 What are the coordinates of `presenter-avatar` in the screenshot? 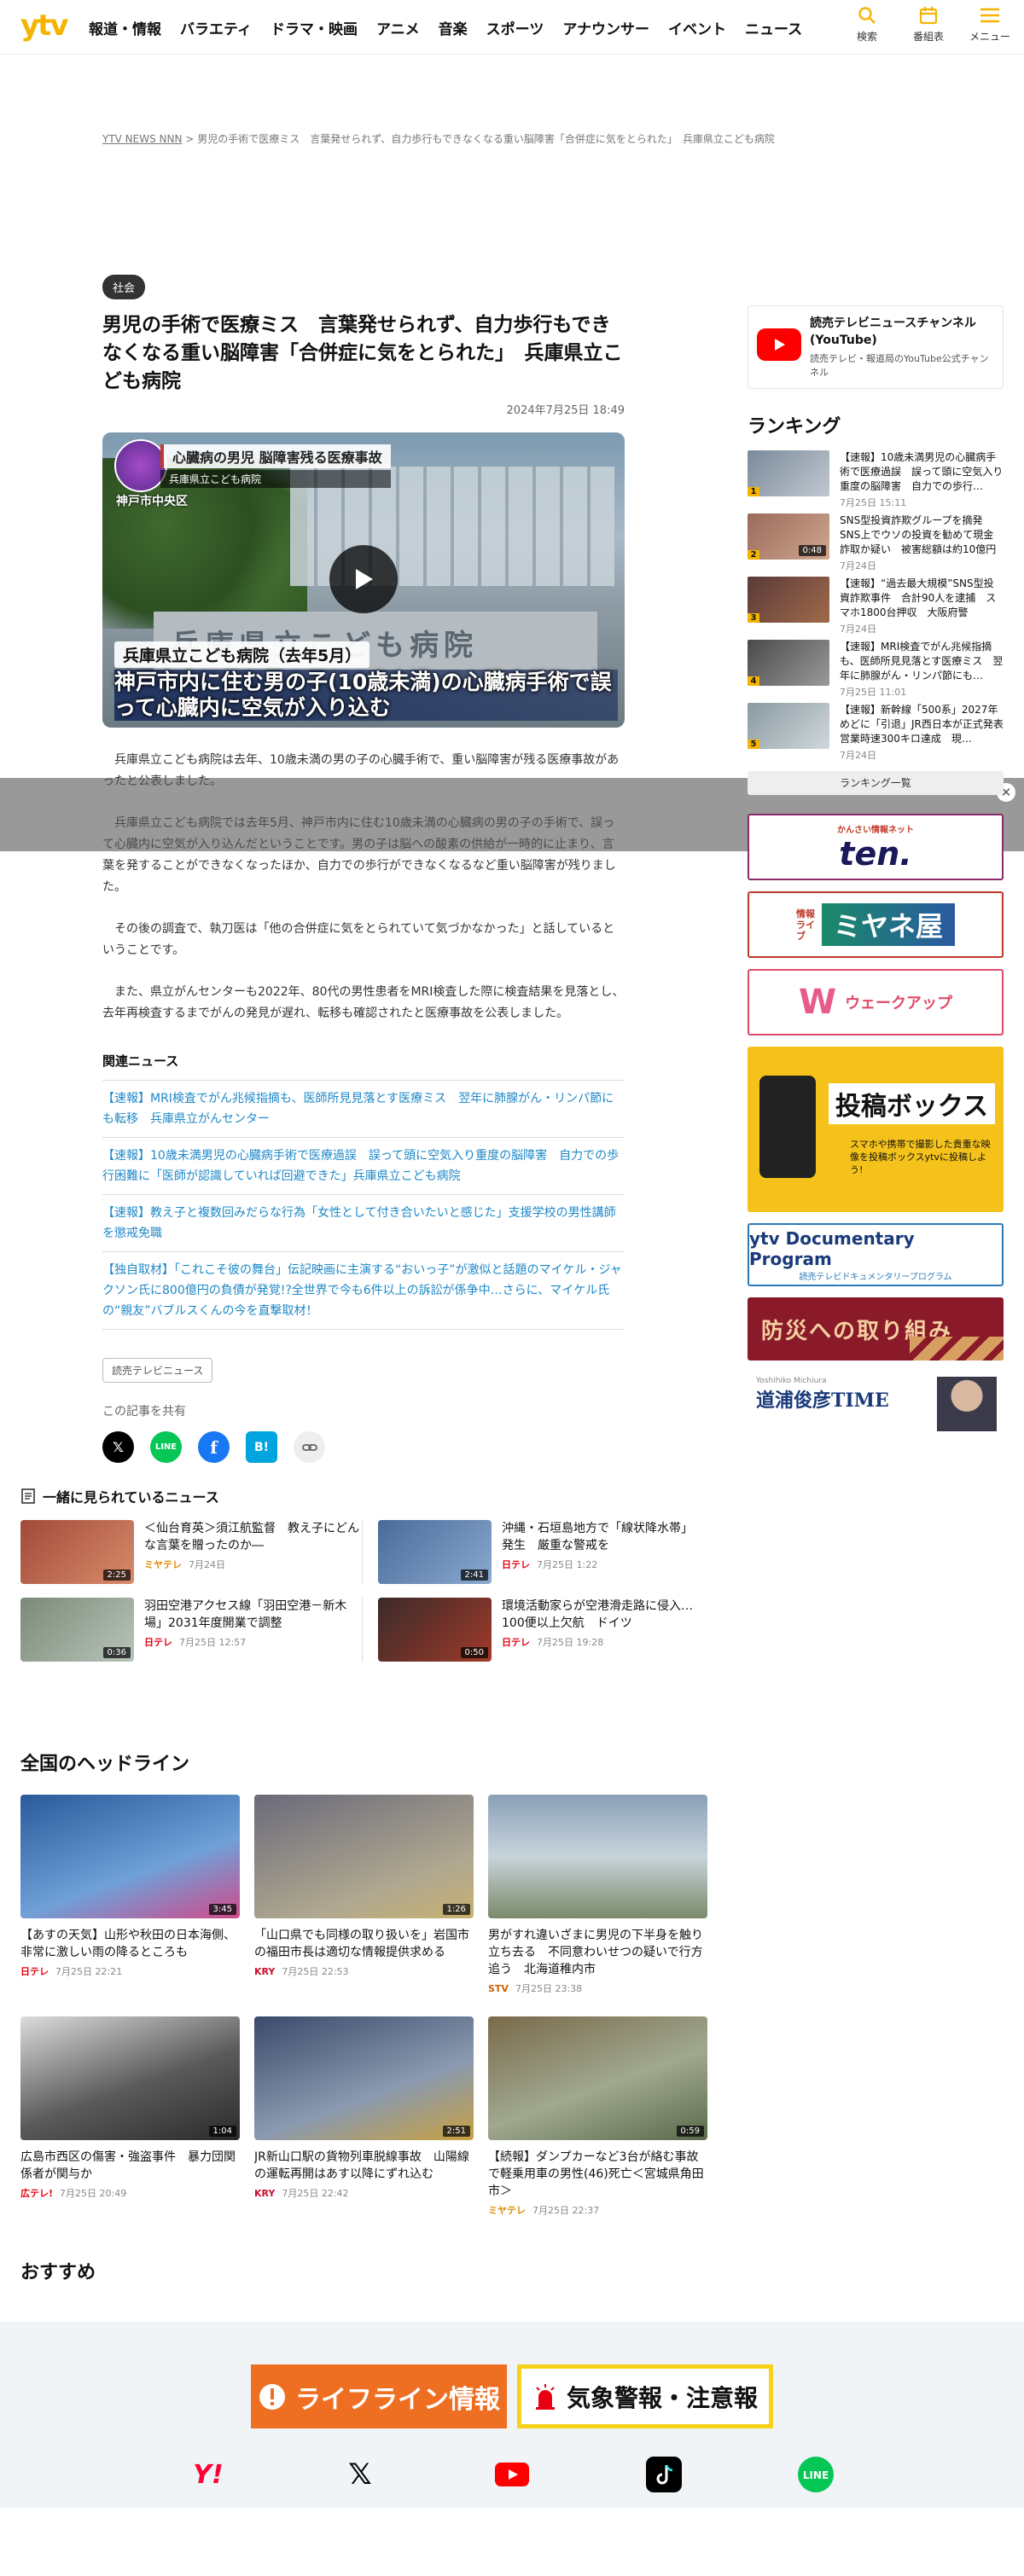 It's located at (967, 1404).